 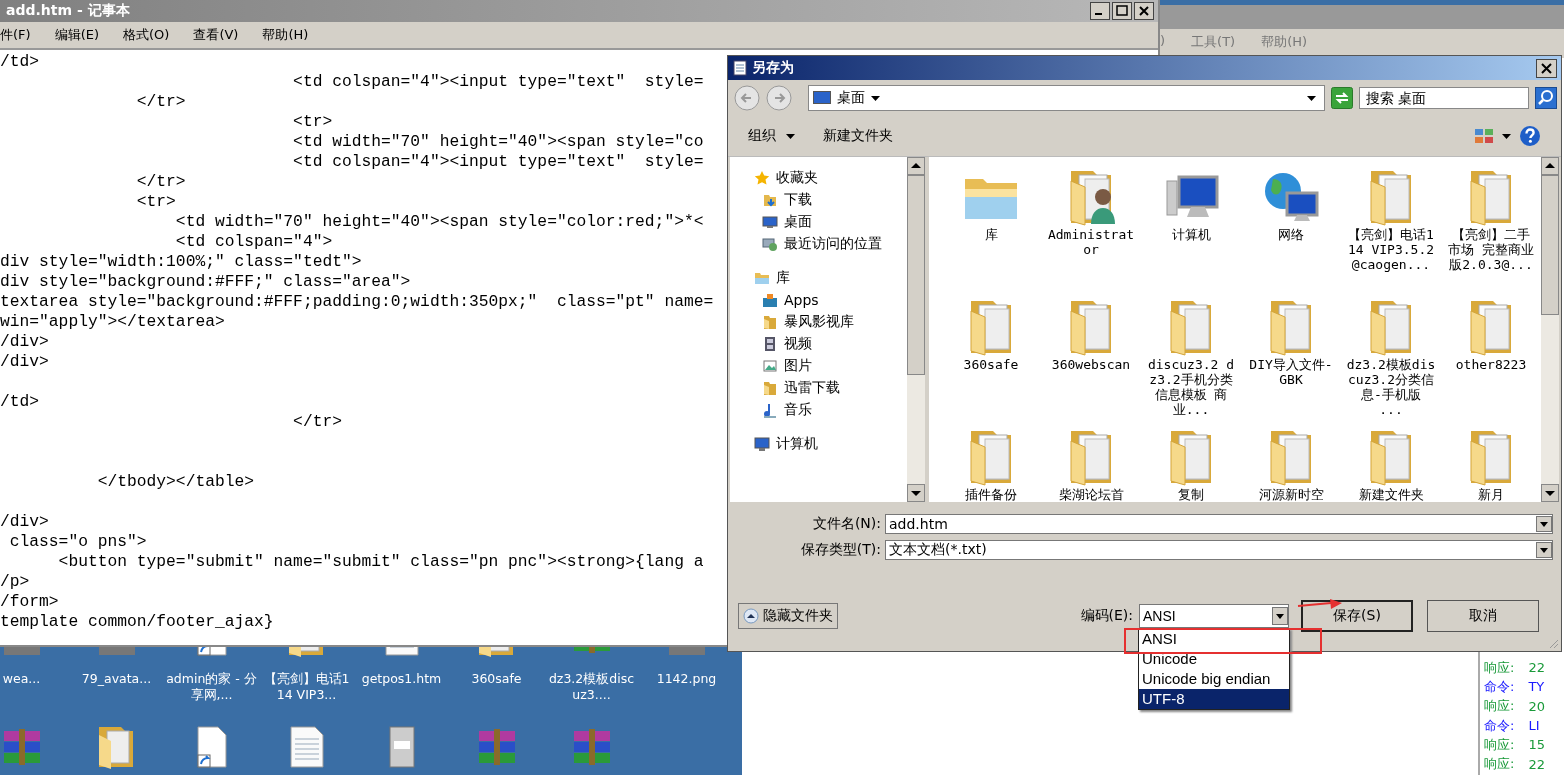 What do you see at coordinates (686, 679) in the screenshot?
I see `desktop-icon-label: 1142.png` at bounding box center [686, 679].